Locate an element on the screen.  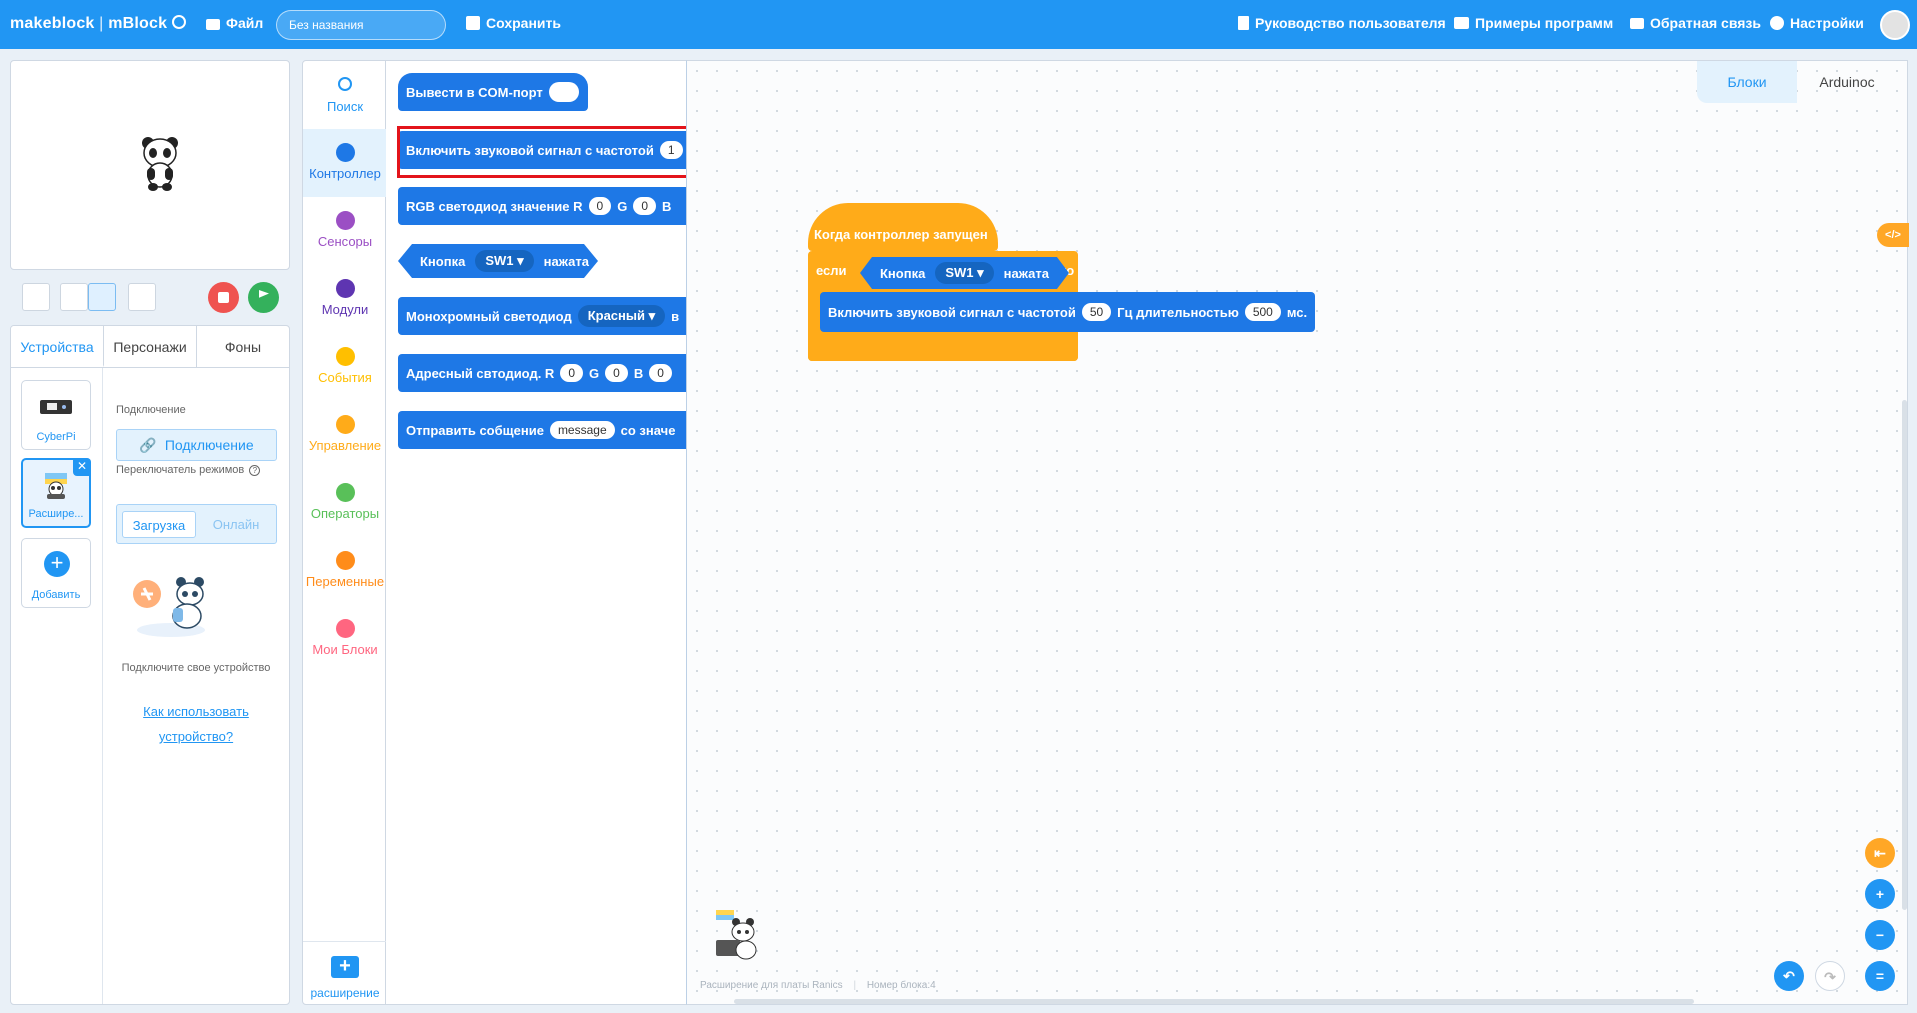
file-menu: Файл is located at coordinates (234, 23).